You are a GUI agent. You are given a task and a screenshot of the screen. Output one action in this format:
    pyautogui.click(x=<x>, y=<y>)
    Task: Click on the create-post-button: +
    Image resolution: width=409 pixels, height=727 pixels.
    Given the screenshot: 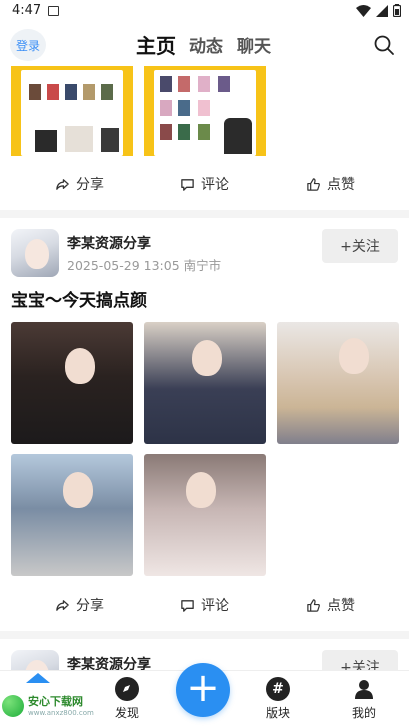 What is the action you would take?
    pyautogui.click(x=203, y=690)
    